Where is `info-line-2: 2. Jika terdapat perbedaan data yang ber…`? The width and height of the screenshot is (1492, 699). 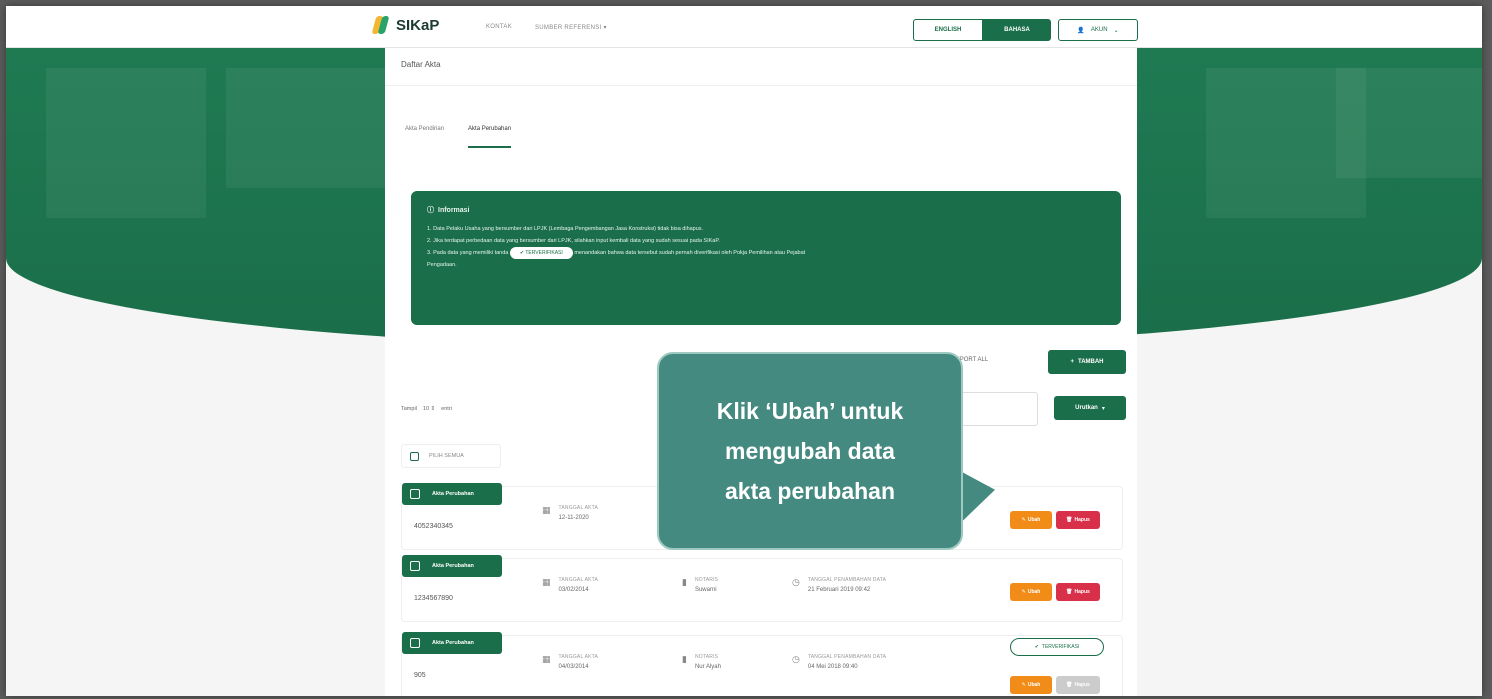 info-line-2: 2. Jika terdapat perbedaan data yang ber… is located at coordinates (573, 241).